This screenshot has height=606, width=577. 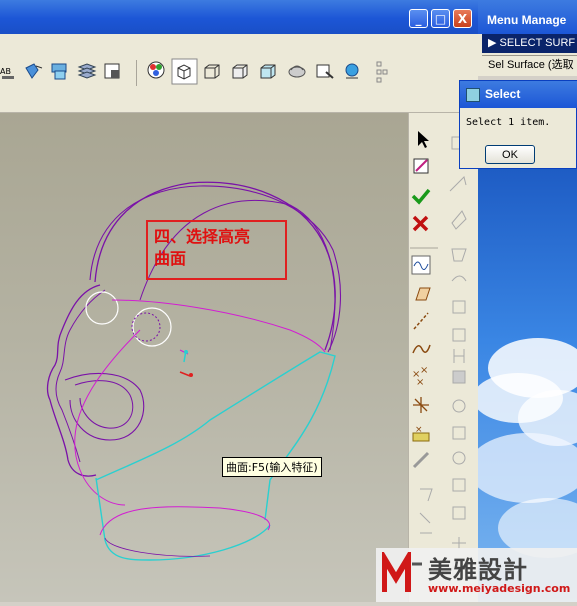 I want to click on points-icon: × ××, so click(x=420, y=376).